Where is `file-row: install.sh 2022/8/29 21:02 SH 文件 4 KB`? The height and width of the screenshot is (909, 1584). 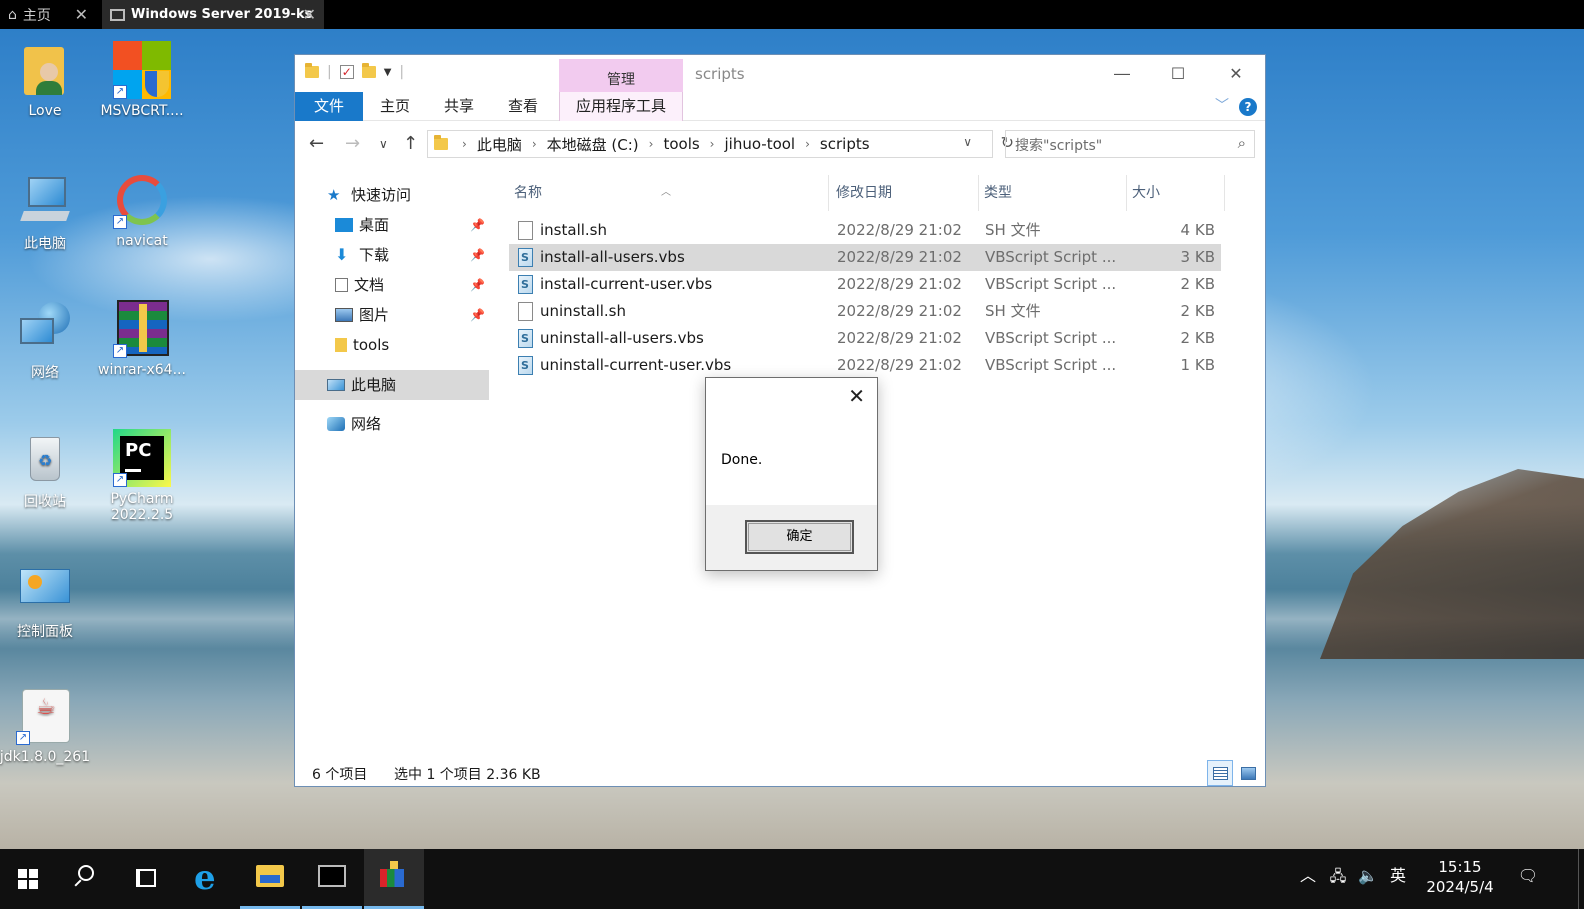 file-row: install.sh 2022/8/29 21:02 SH 文件 4 KB is located at coordinates (865, 230).